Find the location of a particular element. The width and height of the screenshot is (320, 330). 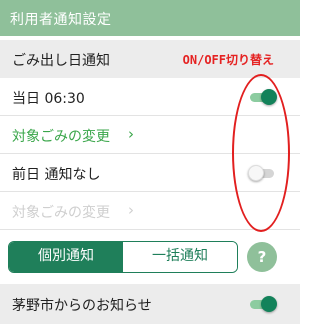

today-notification-label: 当日 06:30 is located at coordinates (48, 99).